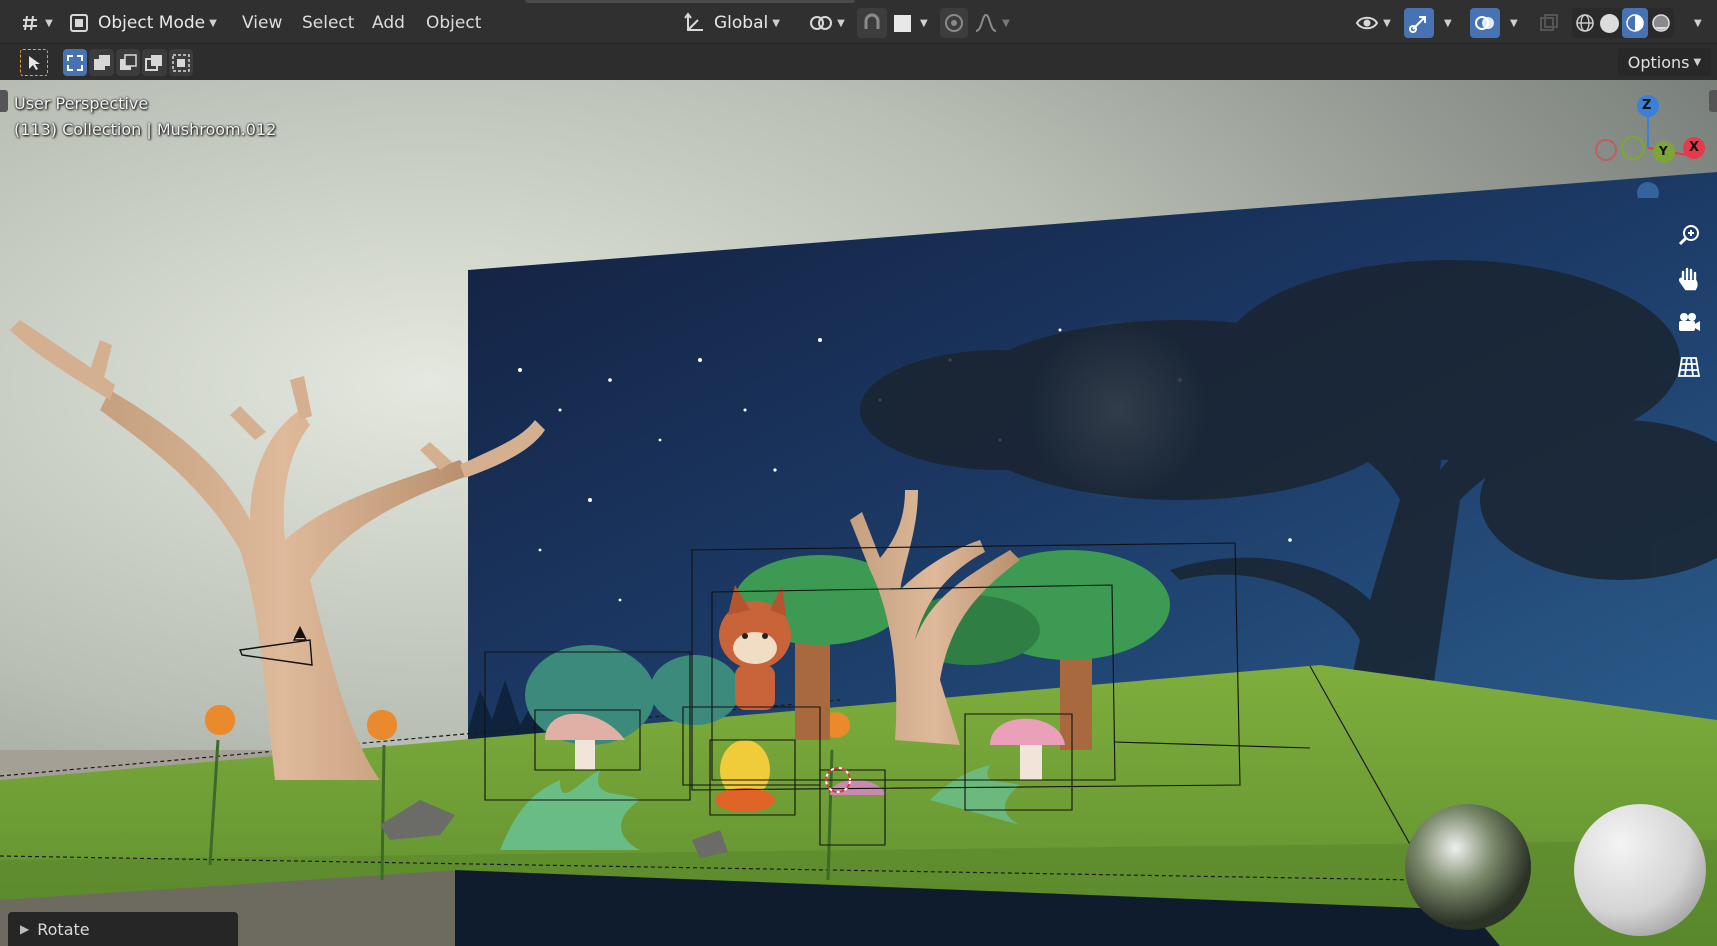 This screenshot has width=1717, height=946. What do you see at coordinates (79, 23) in the screenshot?
I see `object-mode-icon` at bounding box center [79, 23].